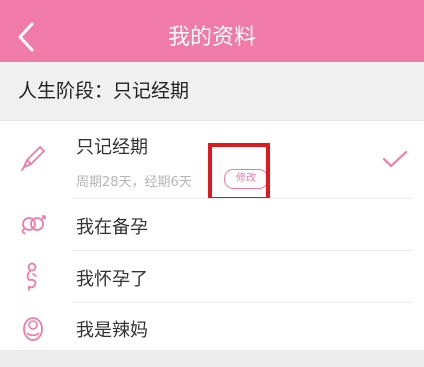 Image resolution: width=424 pixels, height=367 pixels. What do you see at coordinates (212, 327) in the screenshot?
I see `option-new-mom: 我是辣妈` at bounding box center [212, 327].